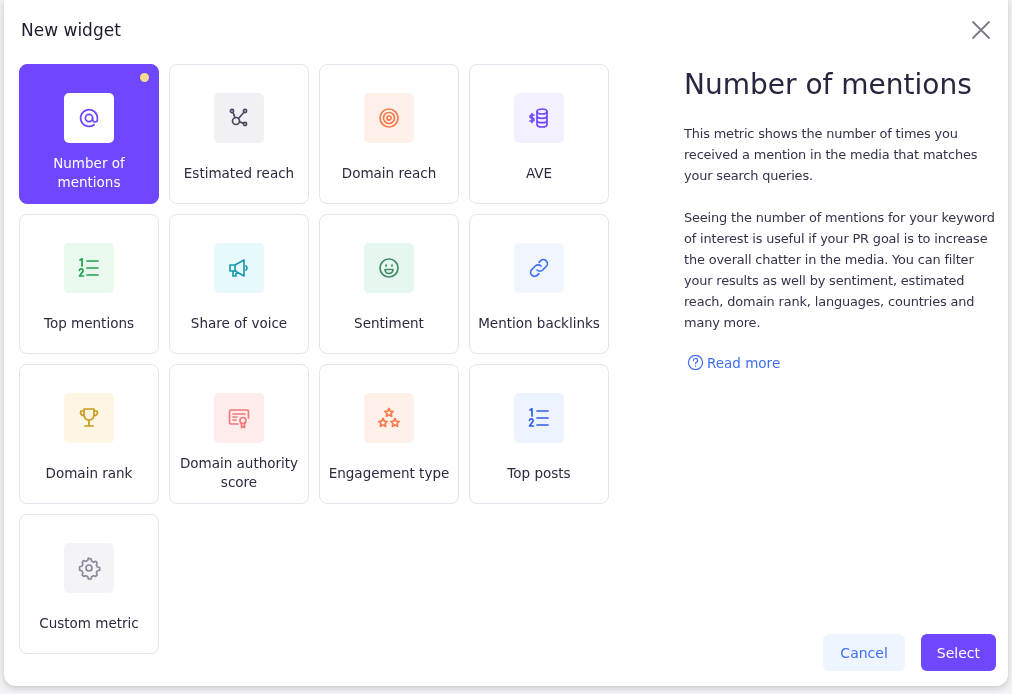 Image resolution: width=1012 pixels, height=694 pixels. I want to click on certificate-icon, so click(239, 418).